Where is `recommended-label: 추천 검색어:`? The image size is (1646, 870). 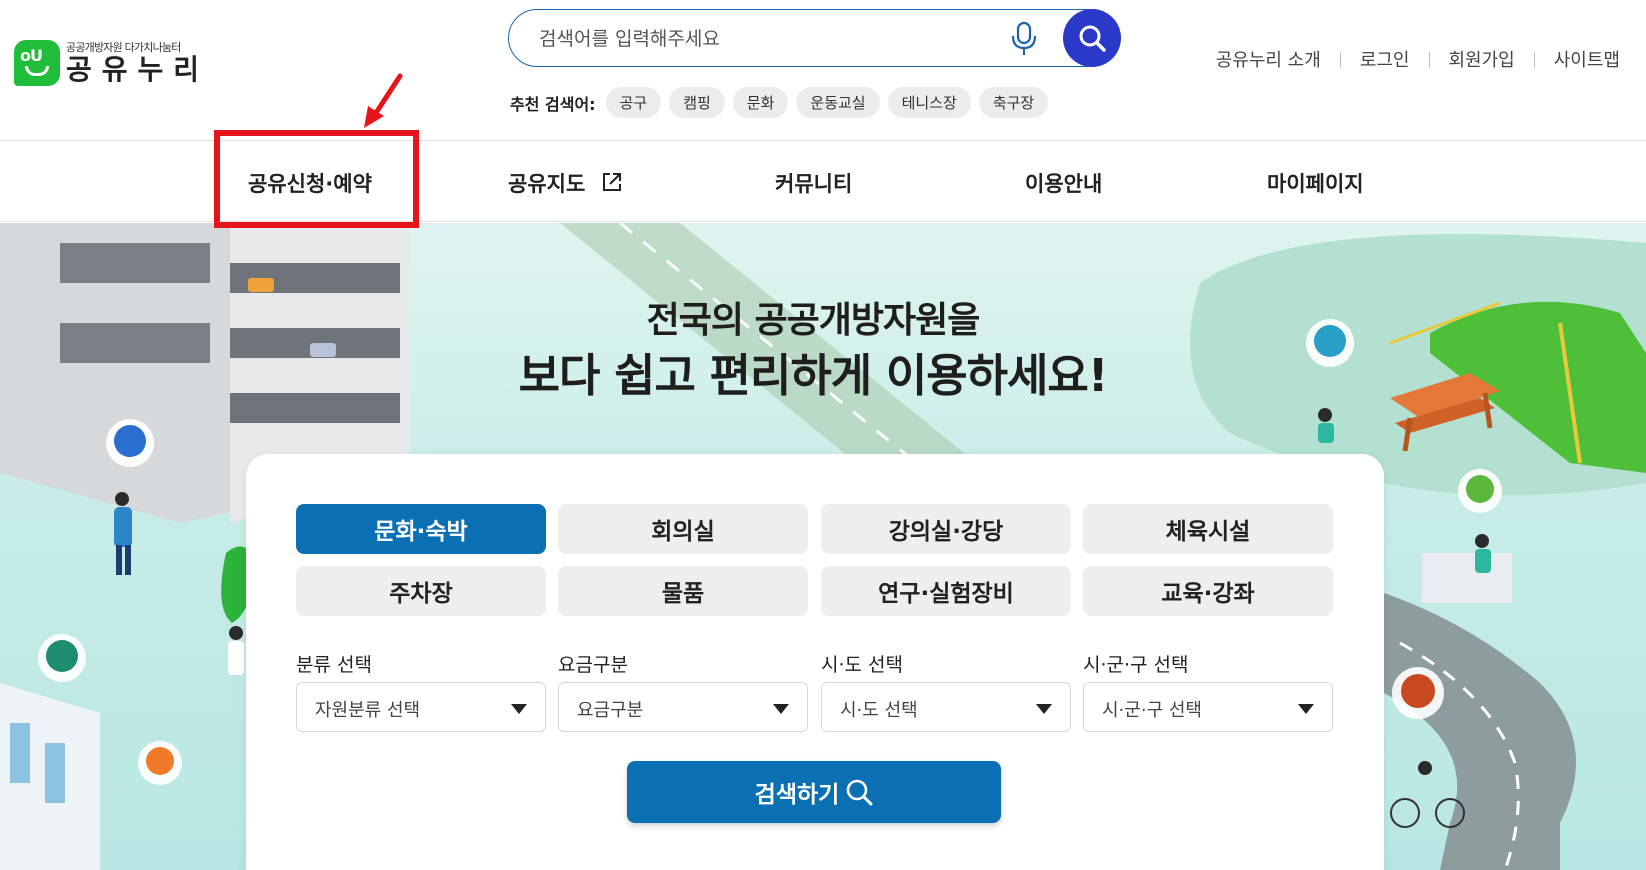 recommended-label: 추천 검색어: is located at coordinates (553, 104).